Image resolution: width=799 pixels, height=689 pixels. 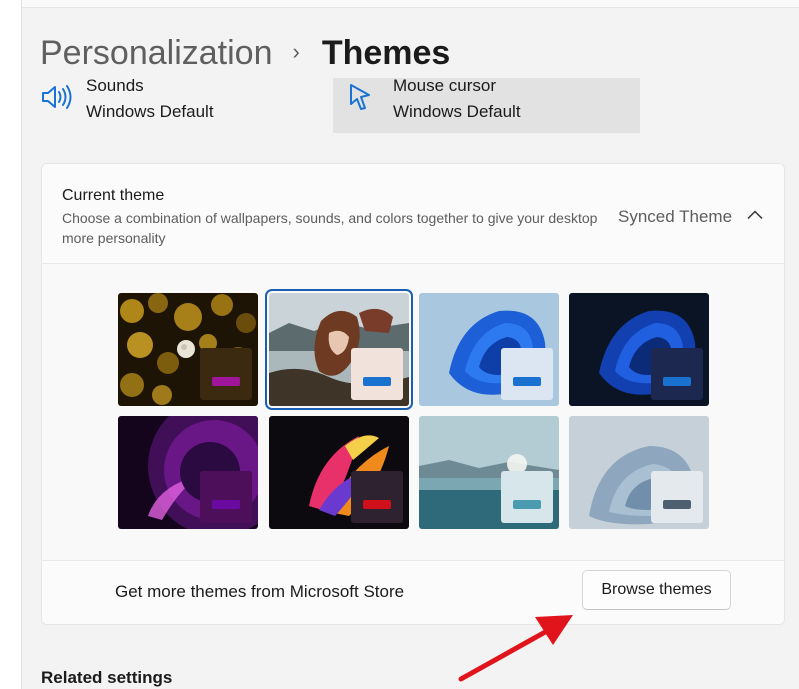 What do you see at coordinates (188, 349) in the screenshot?
I see `theme-thumbnail-bokeh-lights` at bounding box center [188, 349].